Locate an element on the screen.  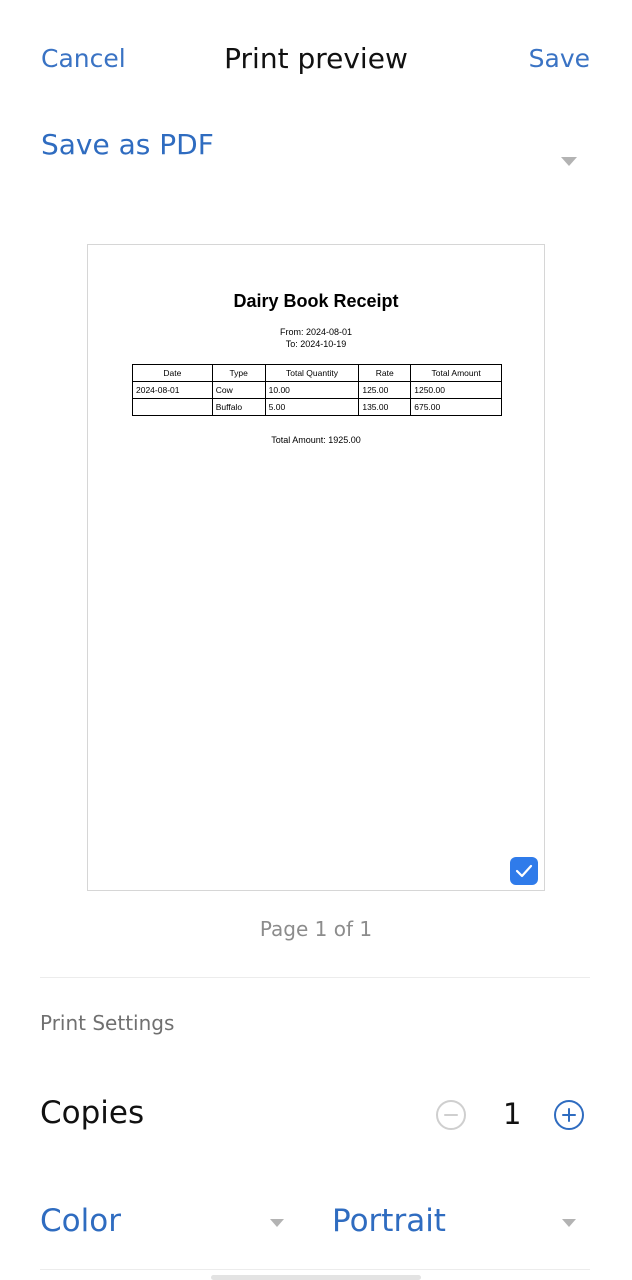
save-button: Save is located at coordinates (559, 58).